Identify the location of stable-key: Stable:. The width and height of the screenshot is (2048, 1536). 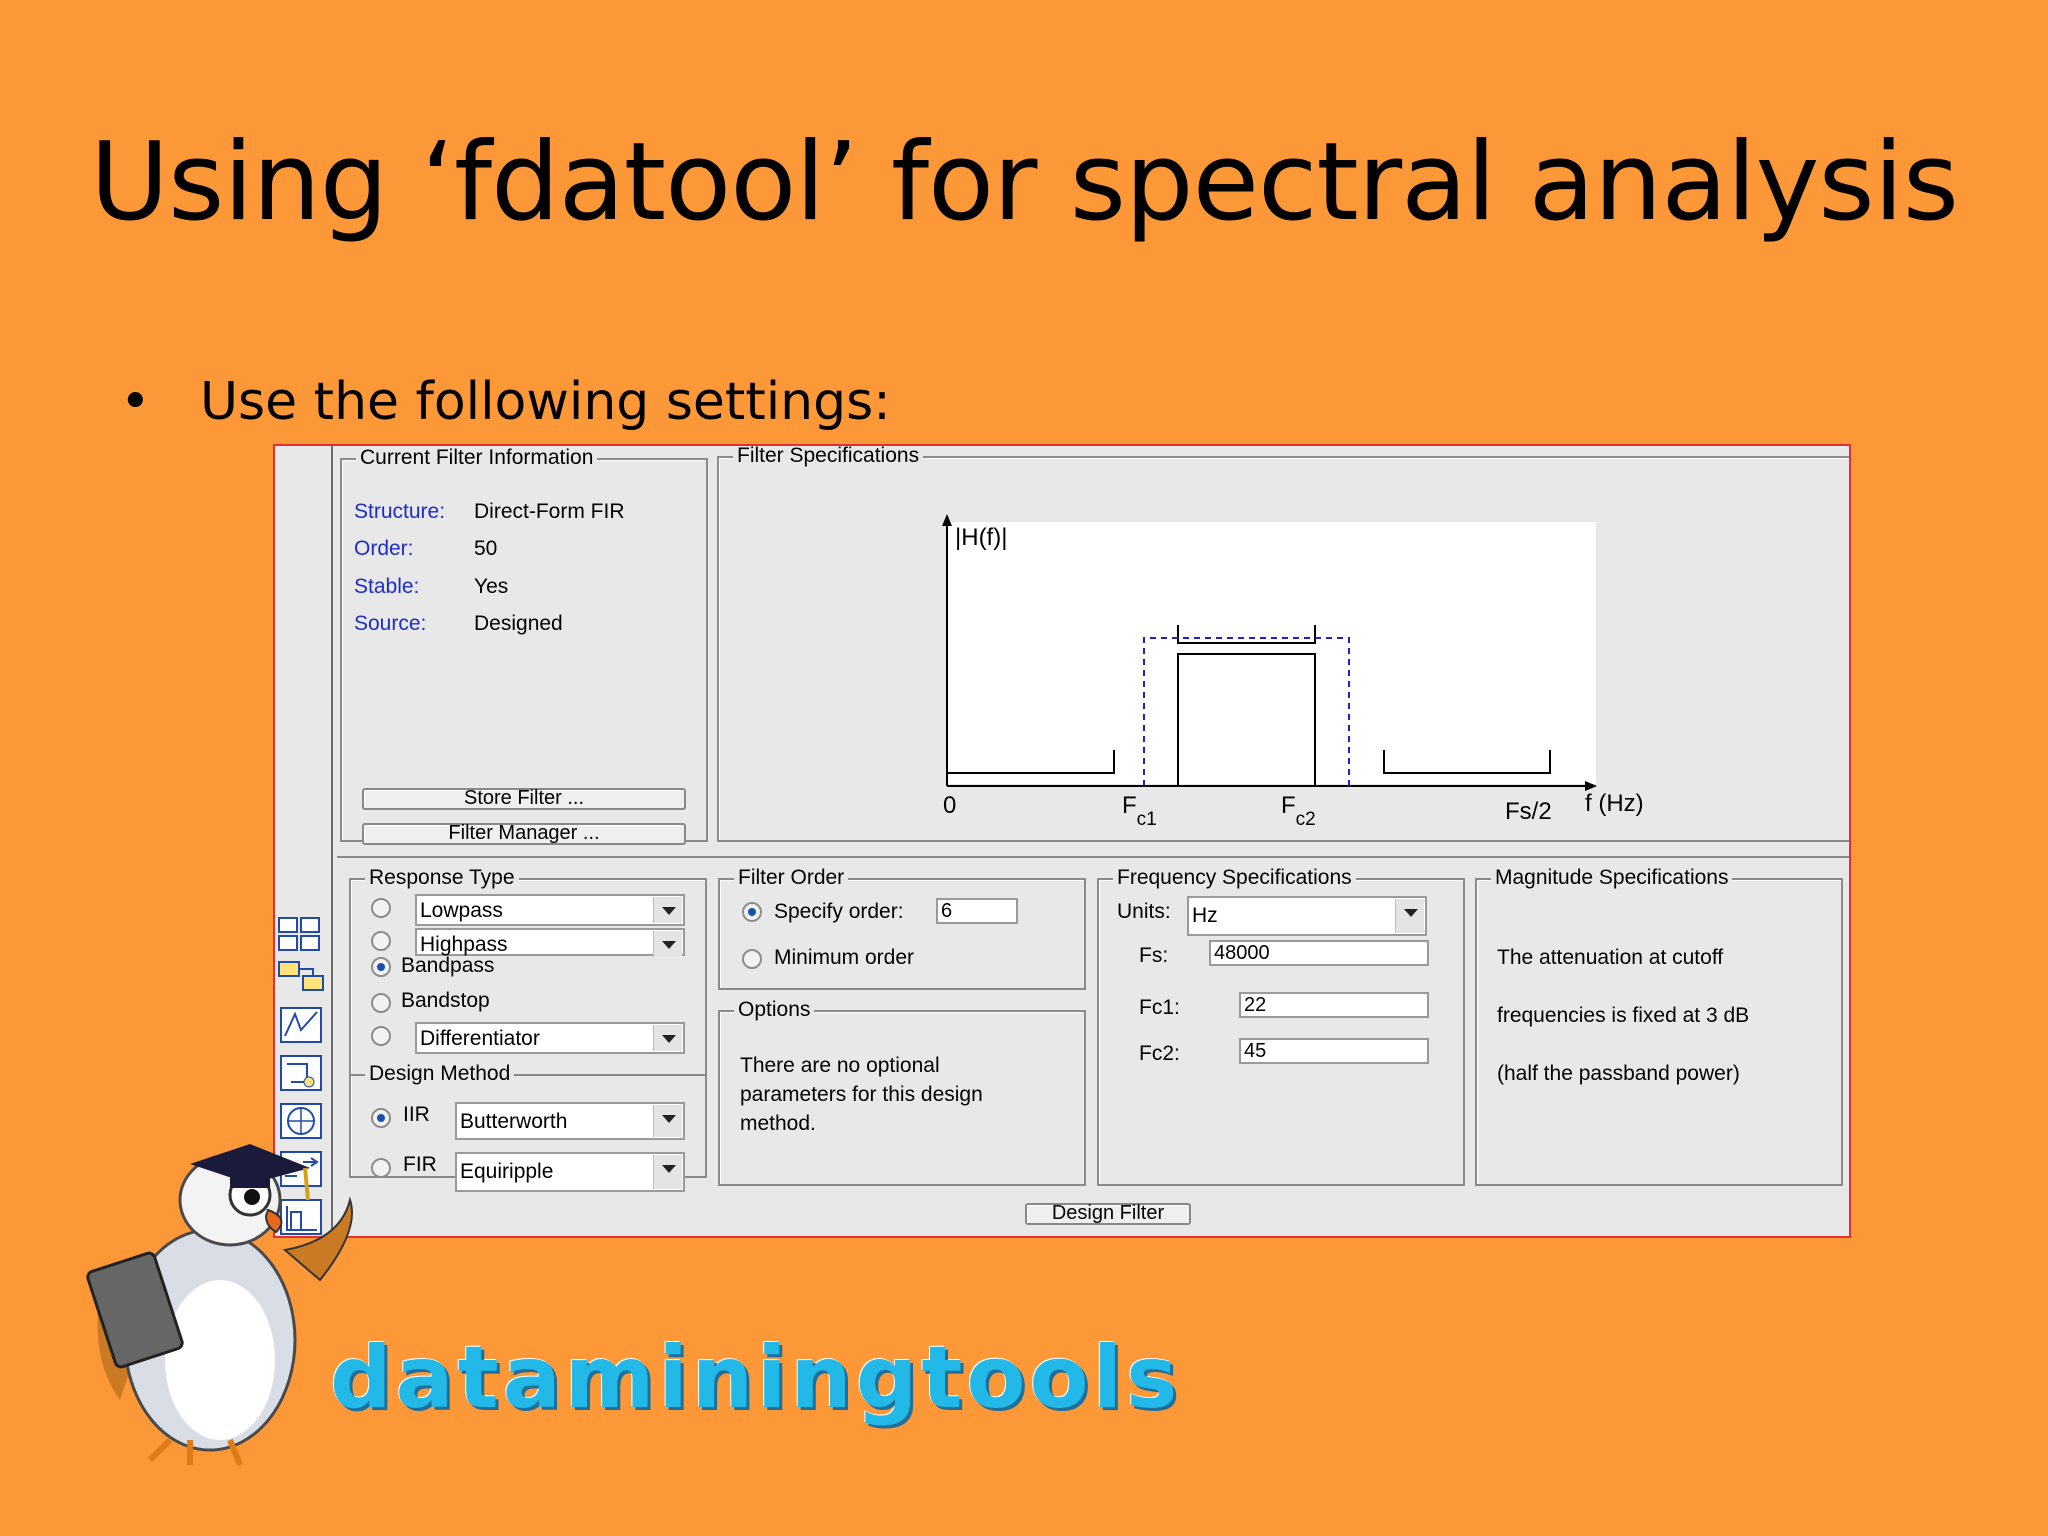
(387, 586).